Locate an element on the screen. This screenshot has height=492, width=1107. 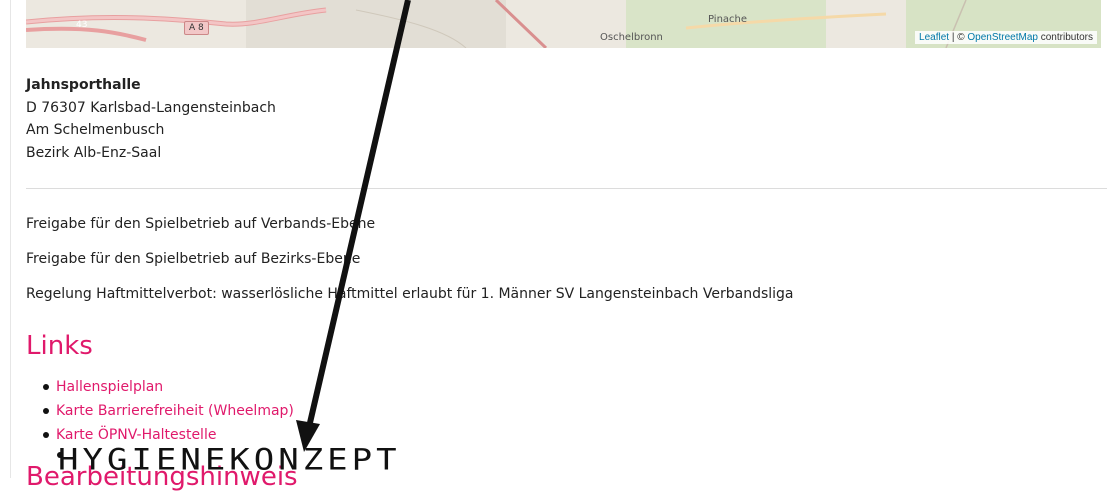
map-attribution: Leaflet | © OpenStreetMap contributors is located at coordinates (1006, 37).